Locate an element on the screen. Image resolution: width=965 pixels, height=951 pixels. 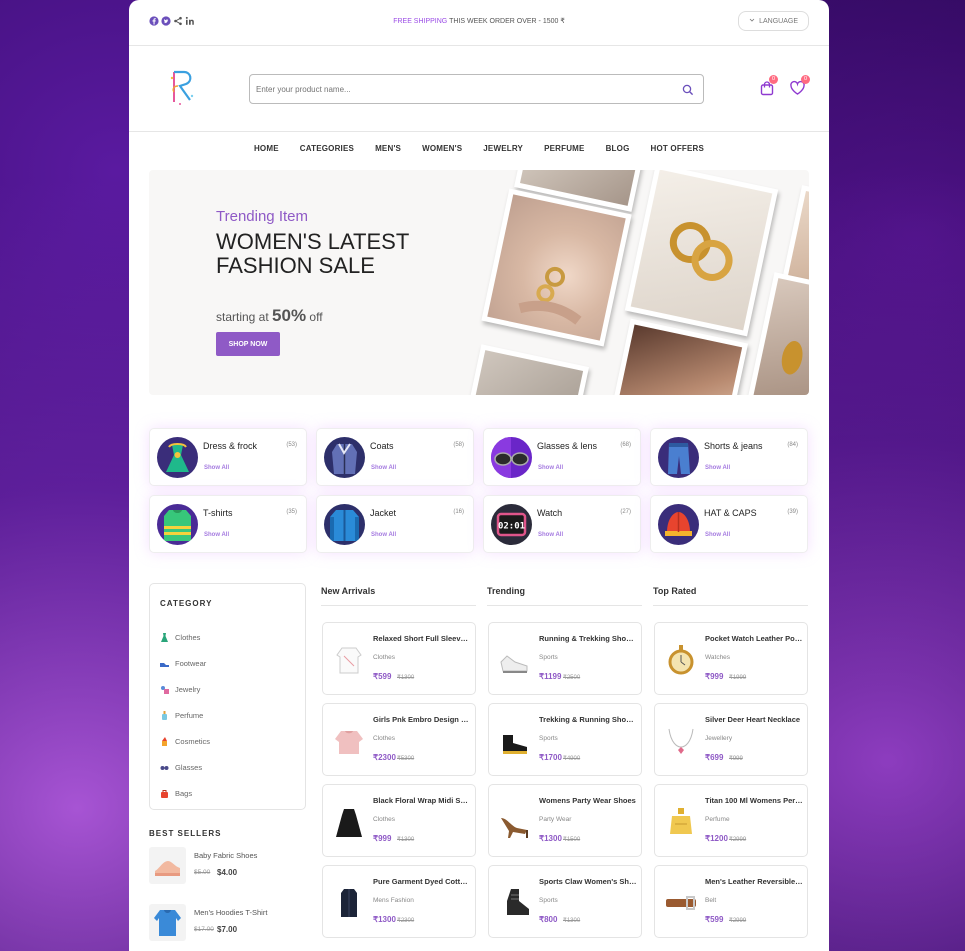
jewelry-icon is located at coordinates (164, 689).